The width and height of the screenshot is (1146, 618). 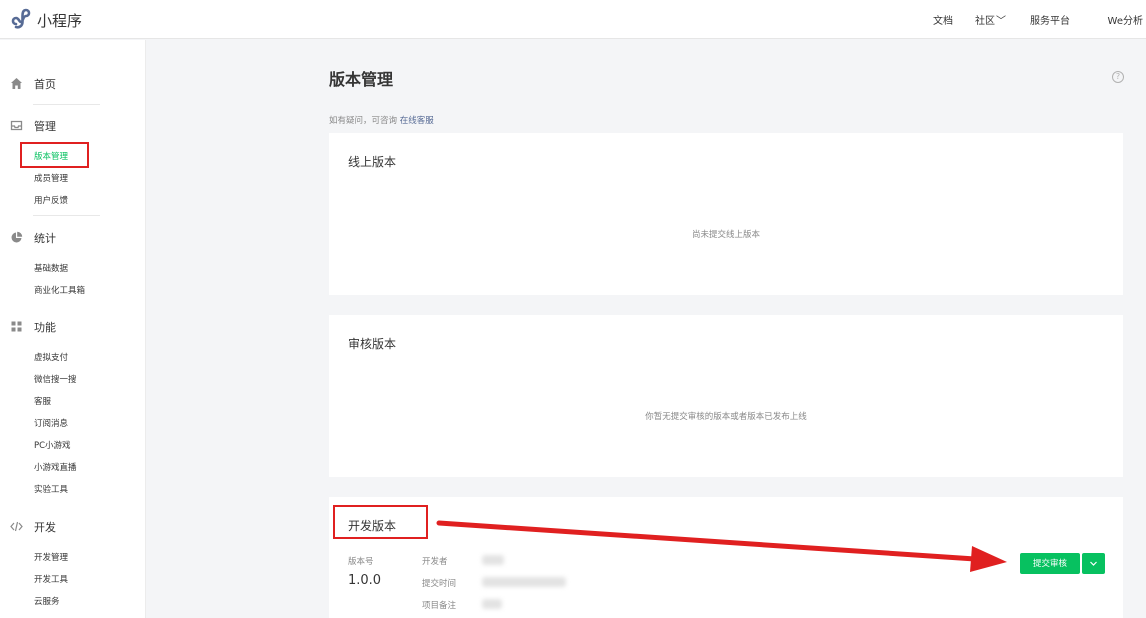 I want to click on sidebar-section-label: 统计, so click(x=45, y=238).